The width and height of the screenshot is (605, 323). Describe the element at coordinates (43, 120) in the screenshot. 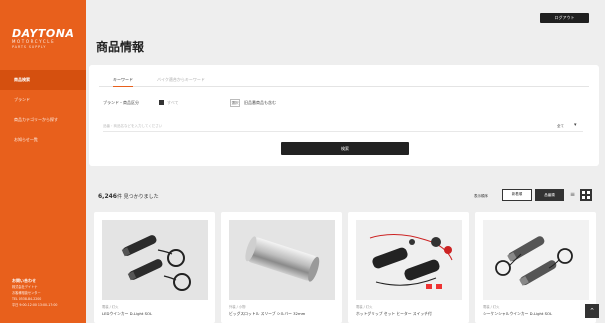

I see `sidebar-item-category: 商品カテゴリーから探す` at that location.